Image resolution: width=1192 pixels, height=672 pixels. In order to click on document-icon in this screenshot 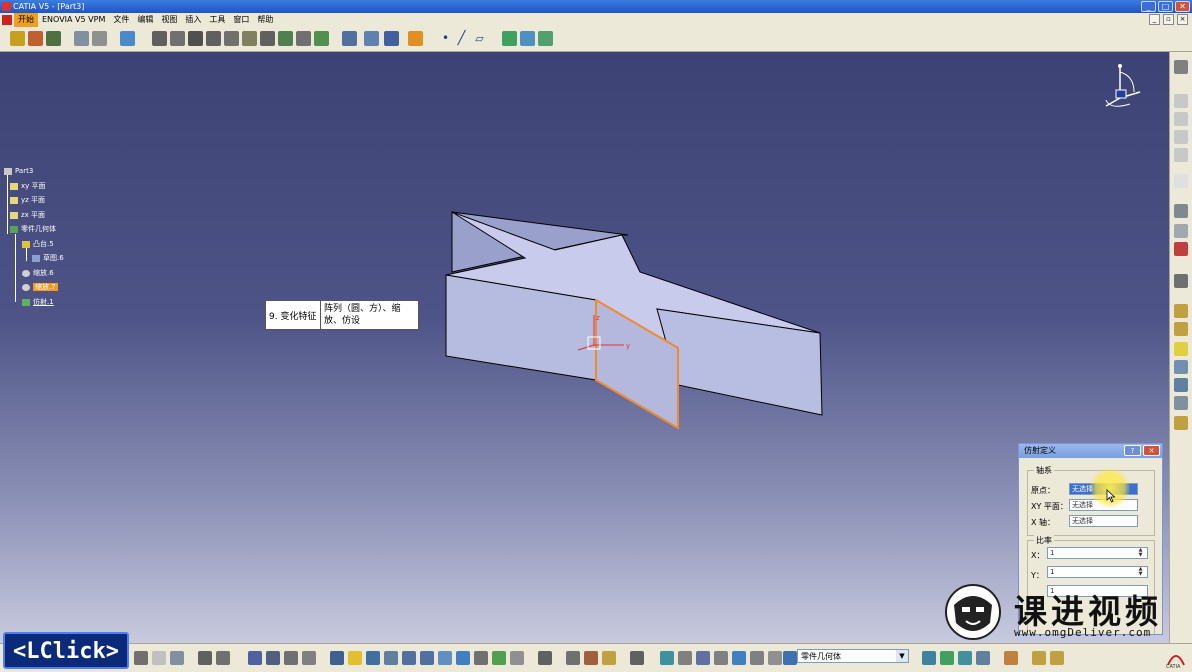, I will do `click(7, 20)`.